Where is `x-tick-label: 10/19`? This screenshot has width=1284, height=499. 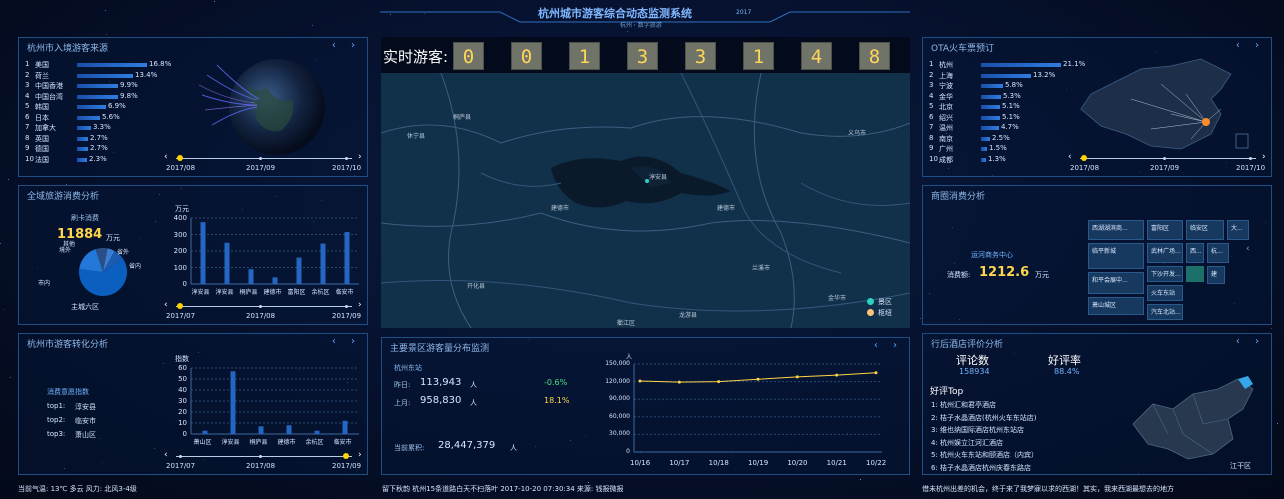 x-tick-label: 10/19 is located at coordinates (758, 463).